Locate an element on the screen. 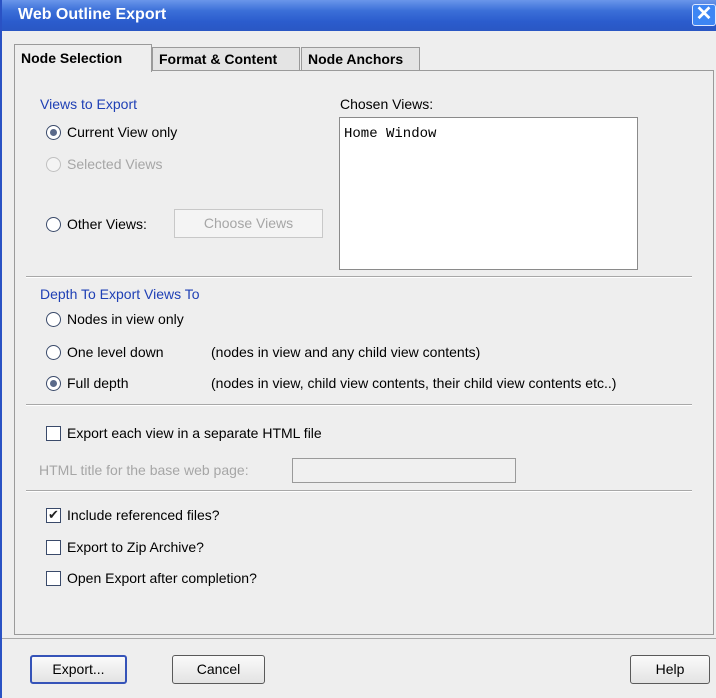 Image resolution: width=716 pixels, height=698 pixels. full-depth-radio is located at coordinates (53, 383).